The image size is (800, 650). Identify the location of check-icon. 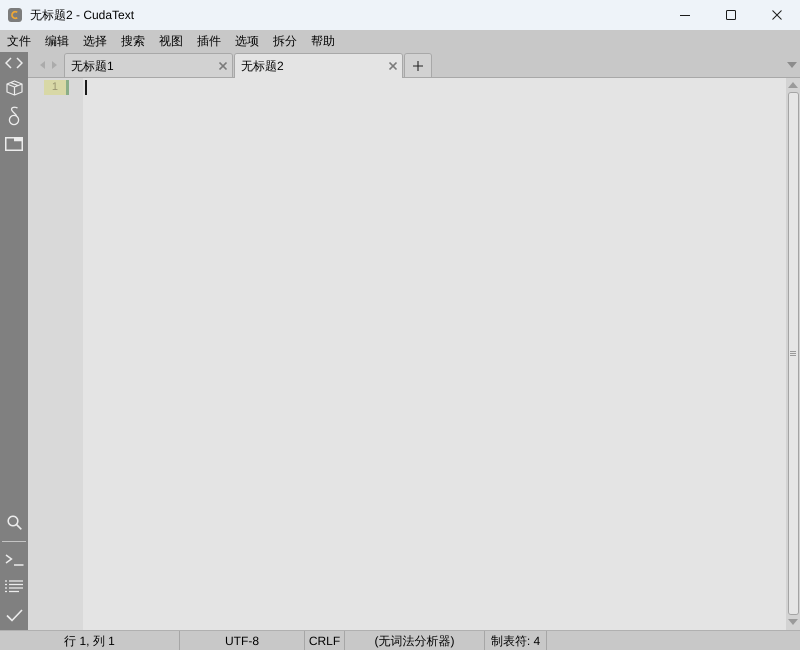
(14, 615).